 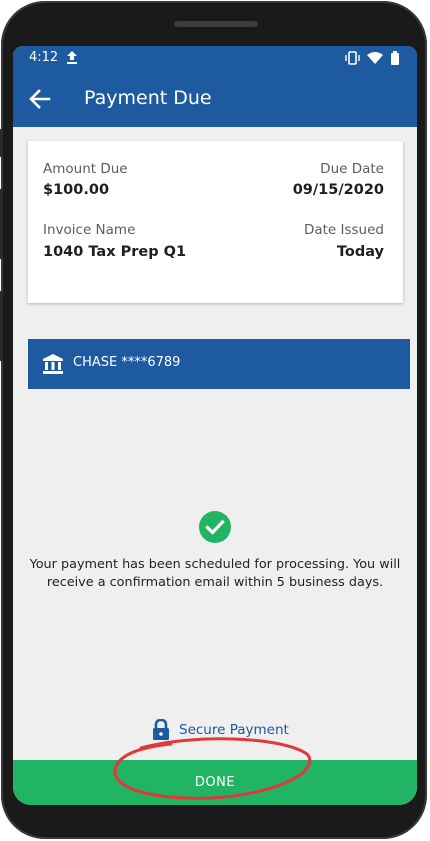 I want to click on bank-icon, so click(x=53, y=364).